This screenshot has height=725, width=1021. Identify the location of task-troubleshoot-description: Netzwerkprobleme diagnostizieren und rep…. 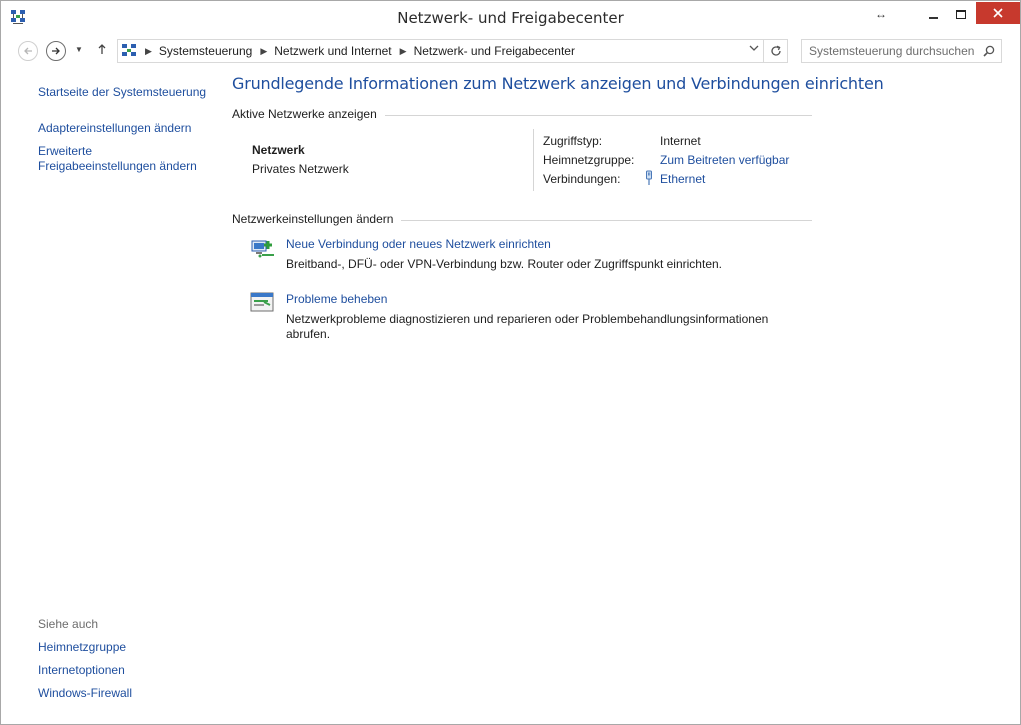
(527, 326).